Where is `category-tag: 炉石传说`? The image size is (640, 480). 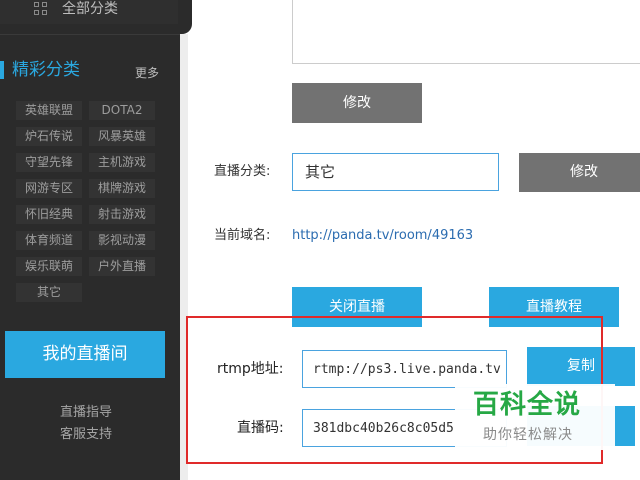 category-tag: 炉石传说 is located at coordinates (49, 136).